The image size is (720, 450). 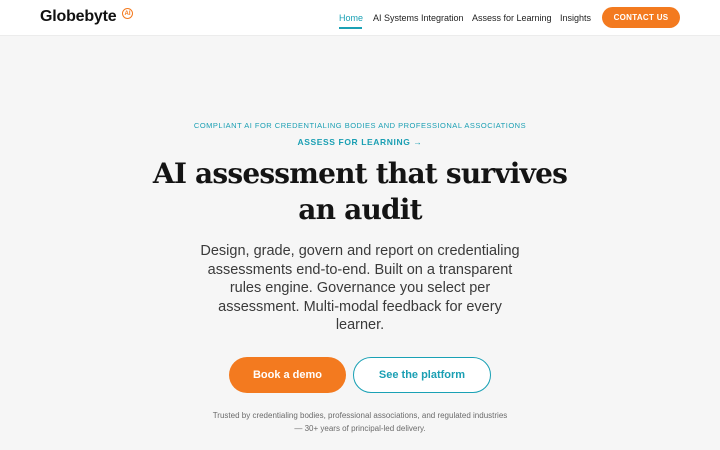 What do you see at coordinates (351, 18) in the screenshot?
I see `nav-home-link: Home` at bounding box center [351, 18].